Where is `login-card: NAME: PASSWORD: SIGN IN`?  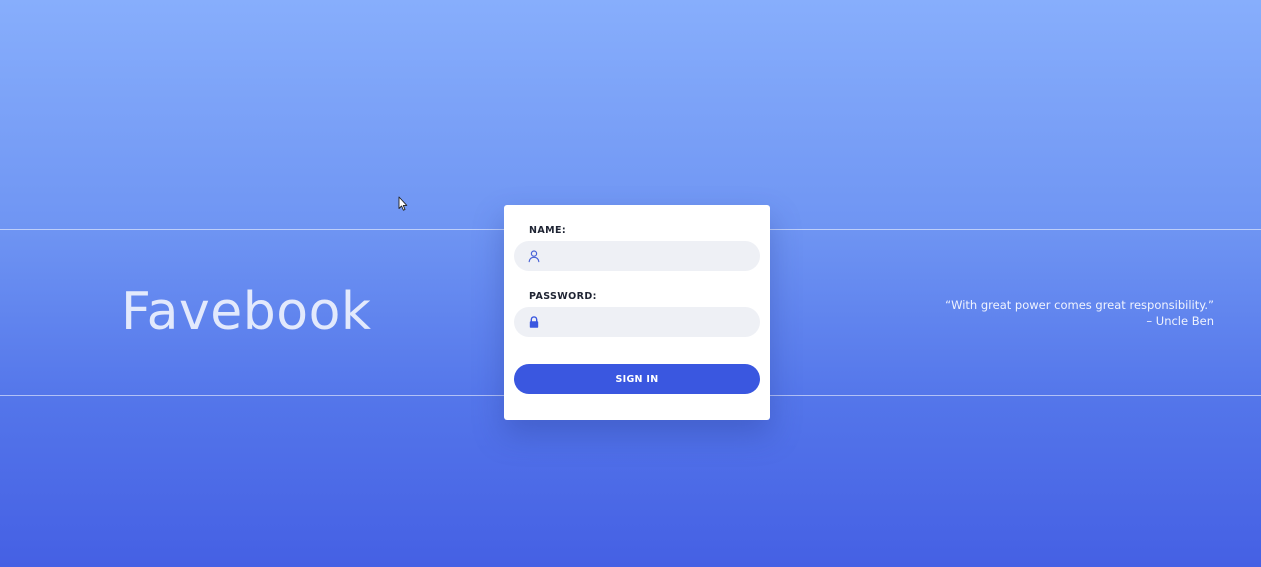
login-card: NAME: PASSWORD: SIGN IN is located at coordinates (637, 312).